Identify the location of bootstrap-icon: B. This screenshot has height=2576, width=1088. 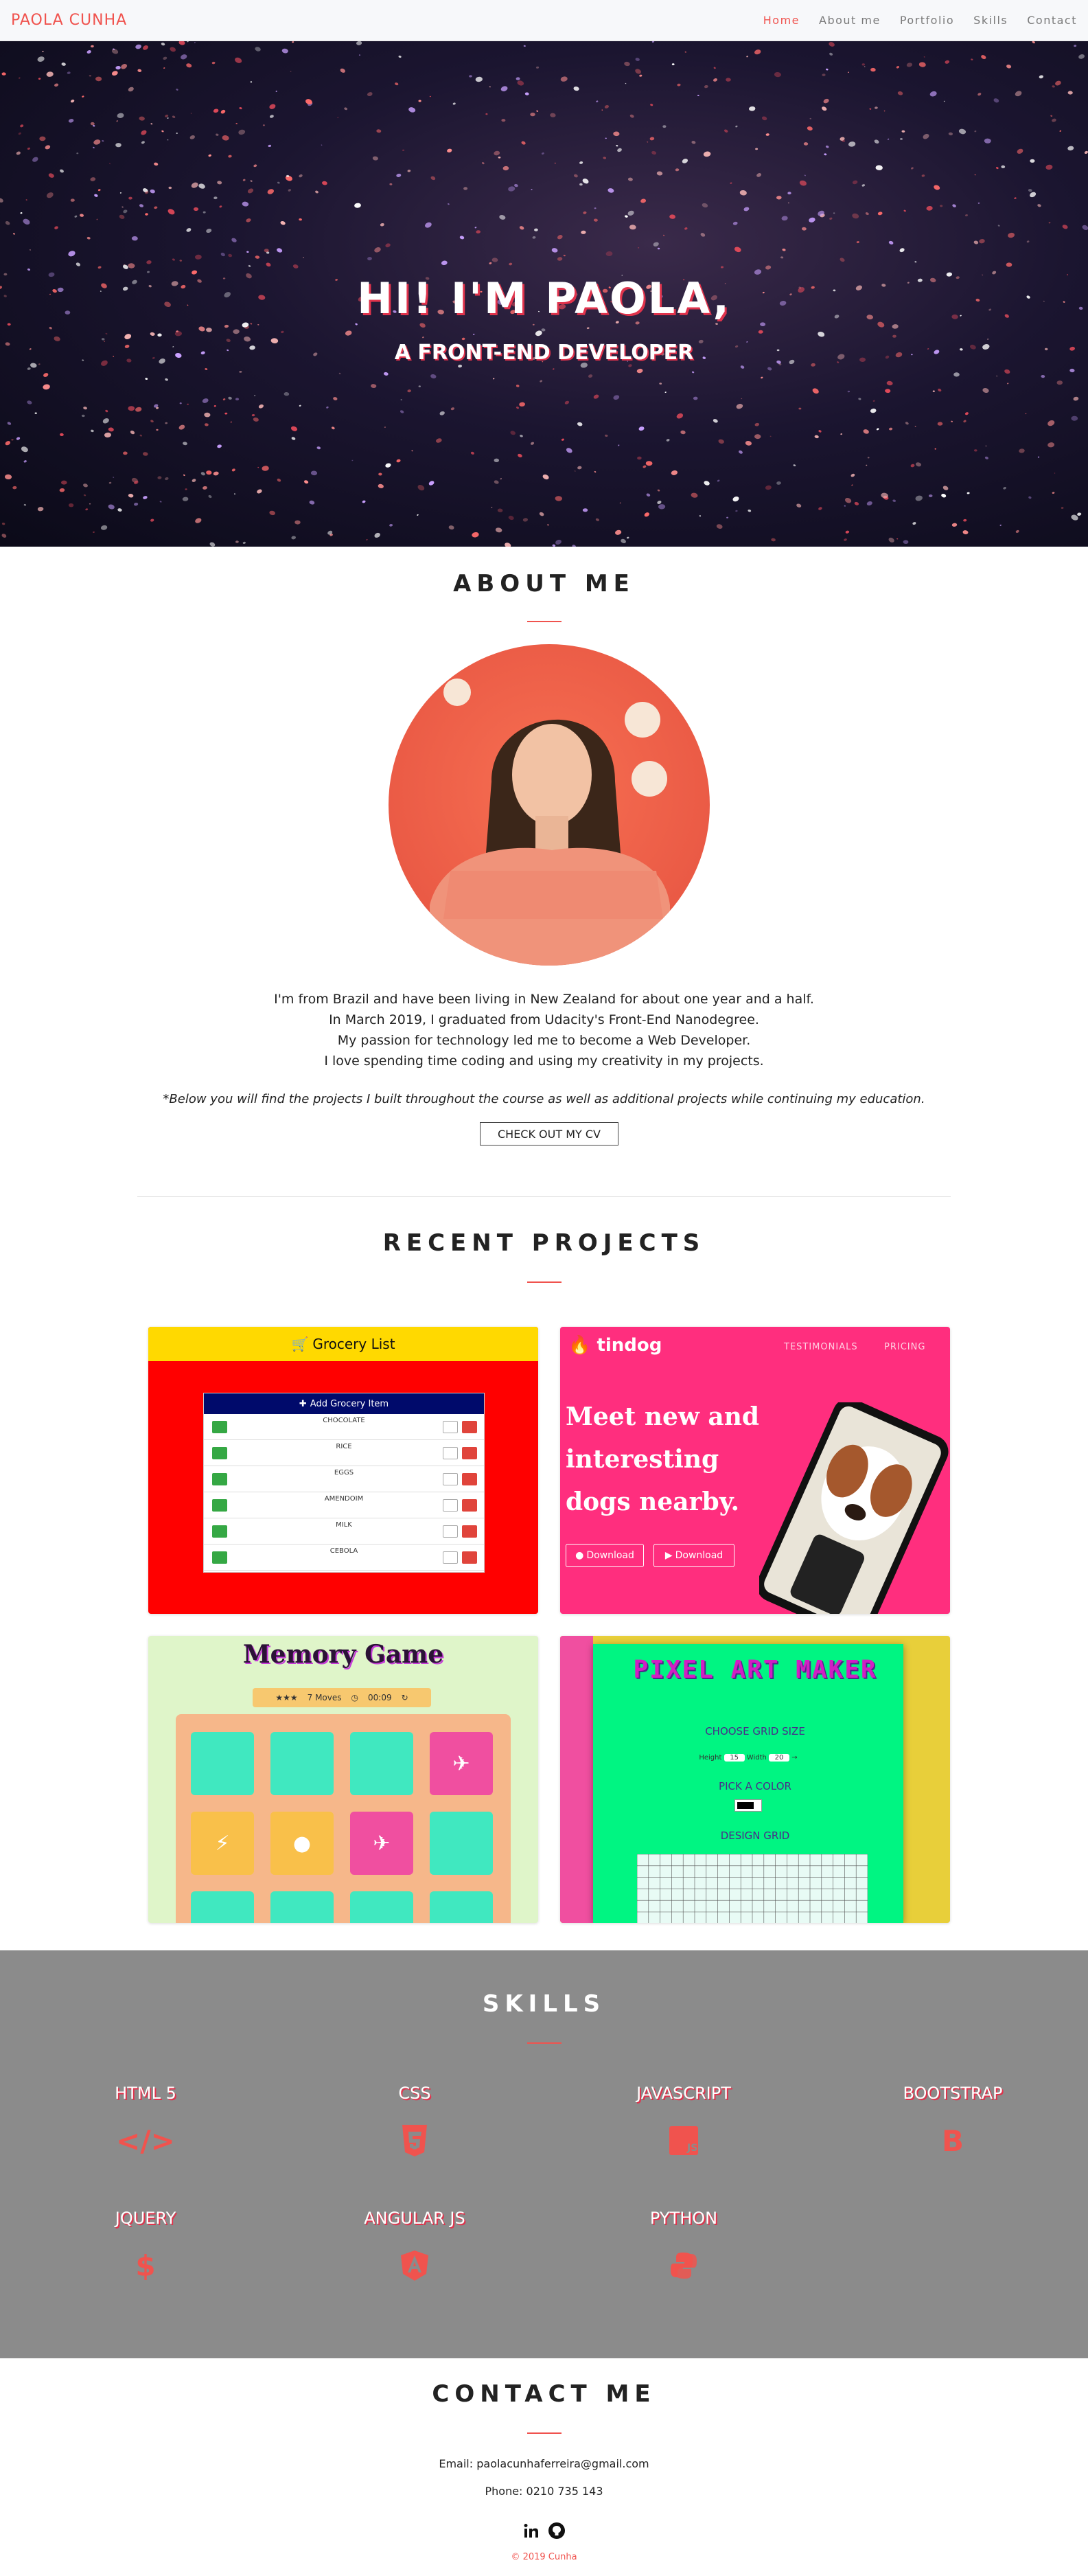
(952, 2140).